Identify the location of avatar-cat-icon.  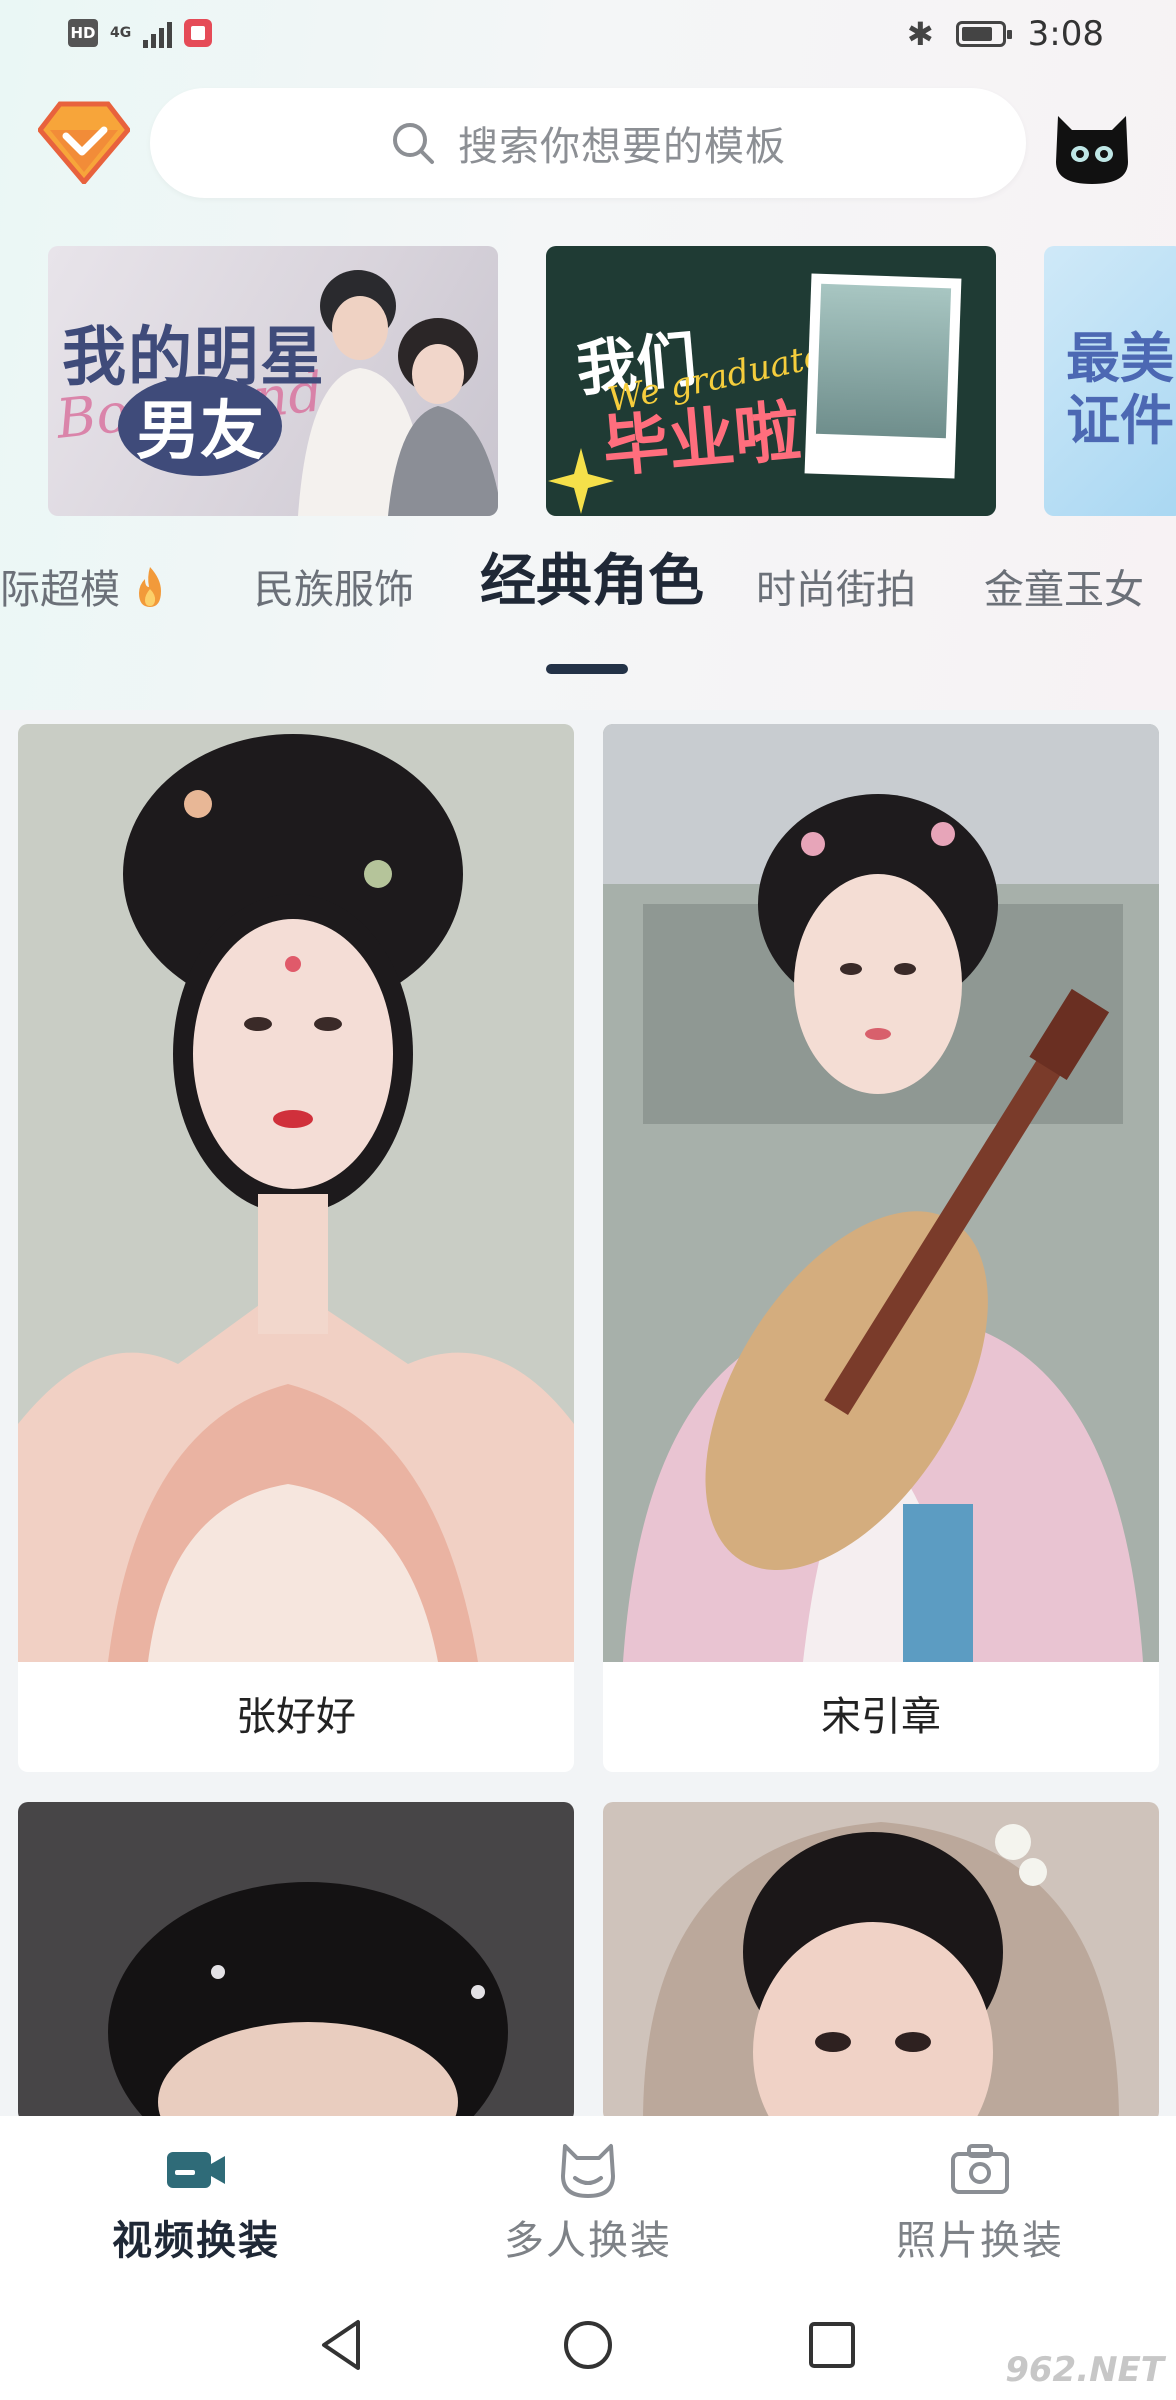
(1092, 143).